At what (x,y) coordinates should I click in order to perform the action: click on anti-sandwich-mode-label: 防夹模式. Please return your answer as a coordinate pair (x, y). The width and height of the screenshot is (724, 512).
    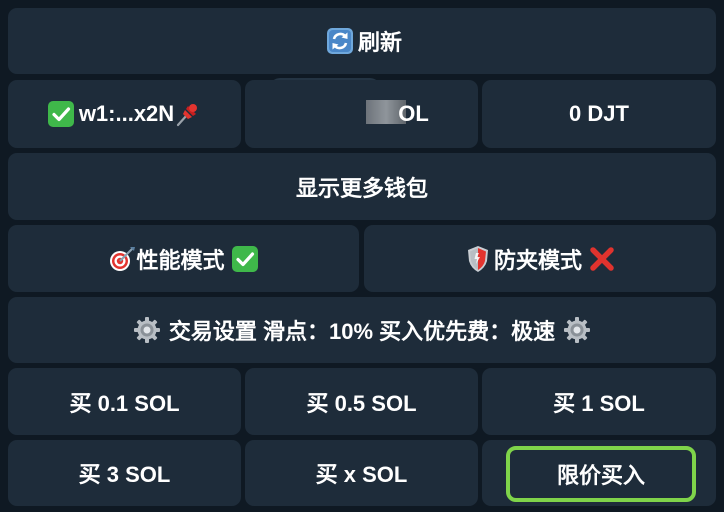
    Looking at the image, I should click on (537, 260).